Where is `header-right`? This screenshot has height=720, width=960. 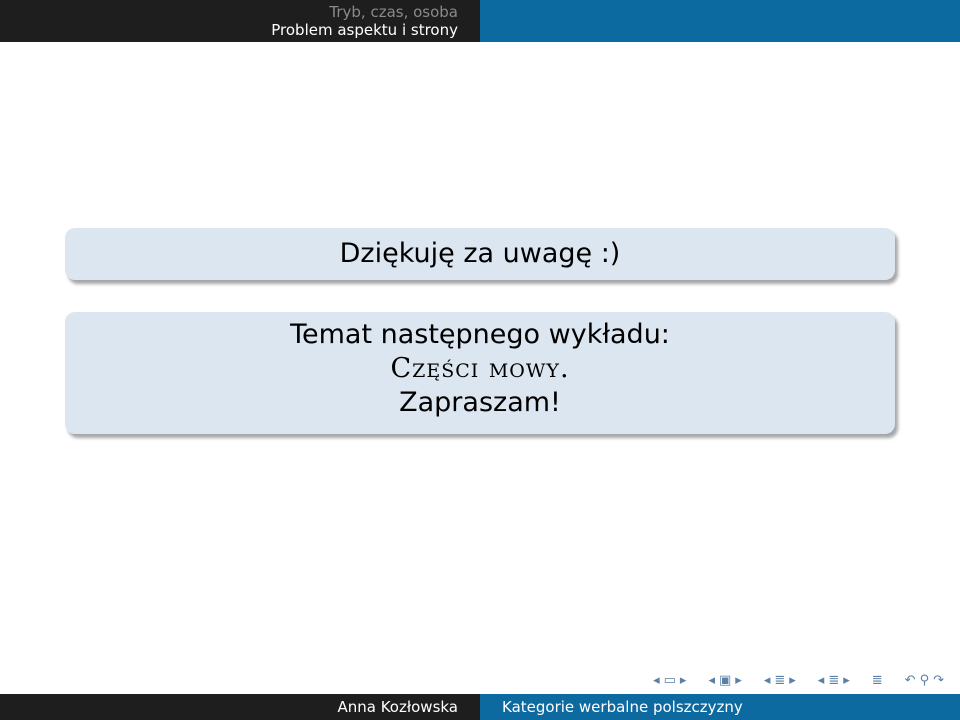
header-right is located at coordinates (720, 21).